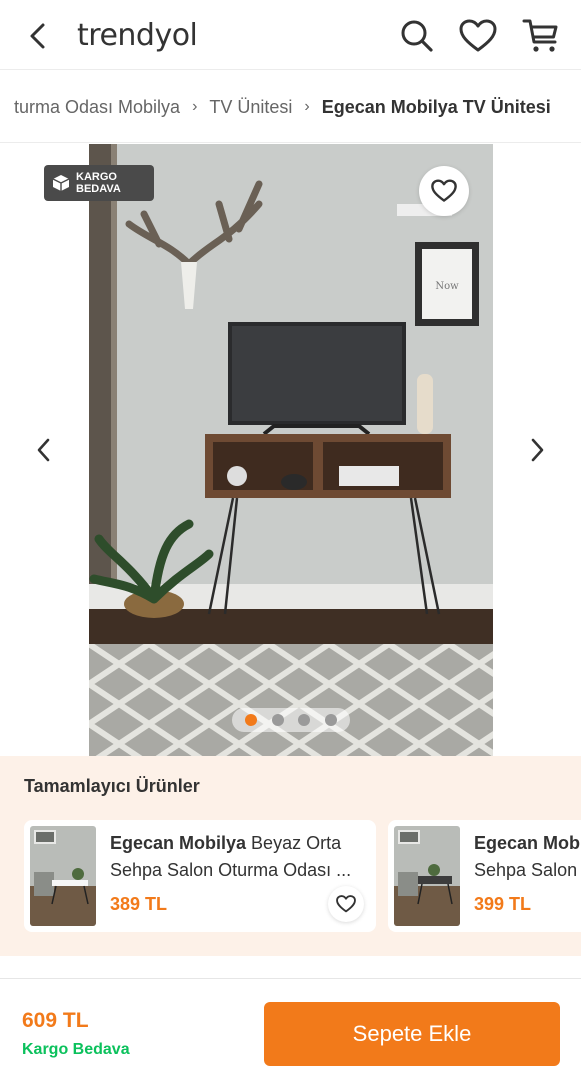 This screenshot has width=581, height=1080. I want to click on top-app-bar: trendyol, so click(290, 35).